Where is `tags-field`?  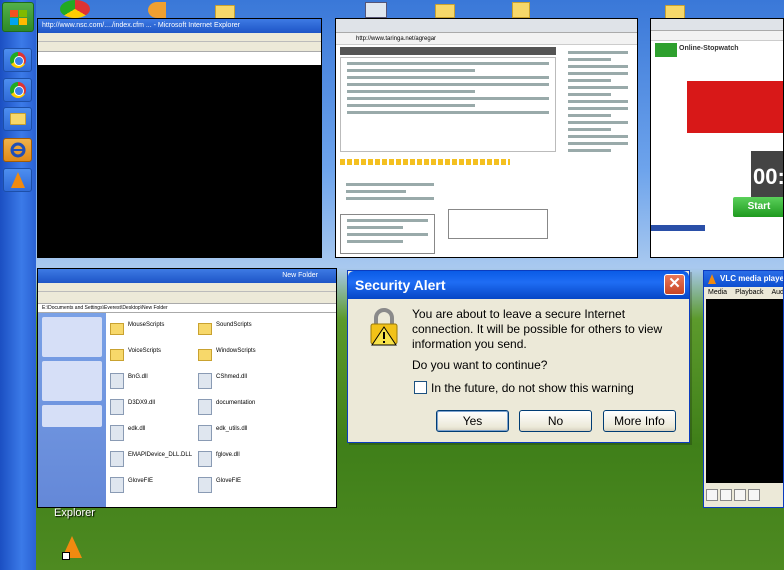
tags-field is located at coordinates (498, 224).